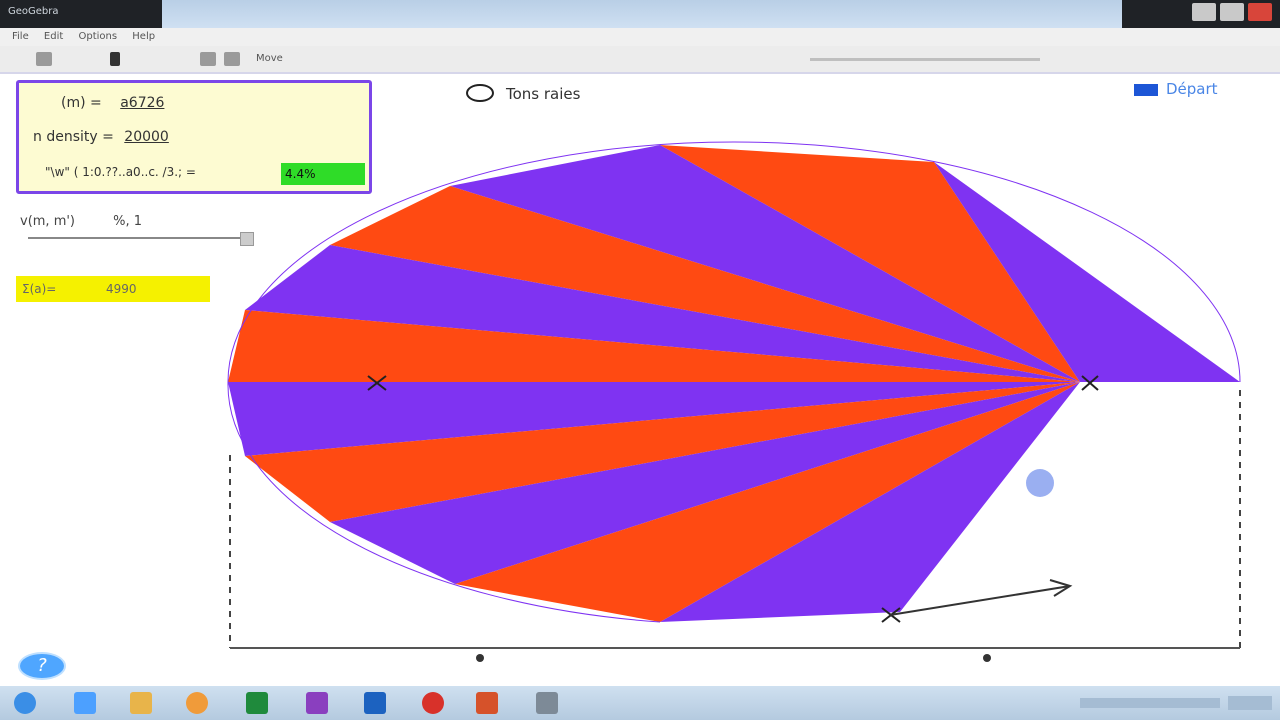 The width and height of the screenshot is (1280, 720). Describe the element at coordinates (487, 703) in the screenshot. I see `taskbar-powerpoint-icon` at that location.